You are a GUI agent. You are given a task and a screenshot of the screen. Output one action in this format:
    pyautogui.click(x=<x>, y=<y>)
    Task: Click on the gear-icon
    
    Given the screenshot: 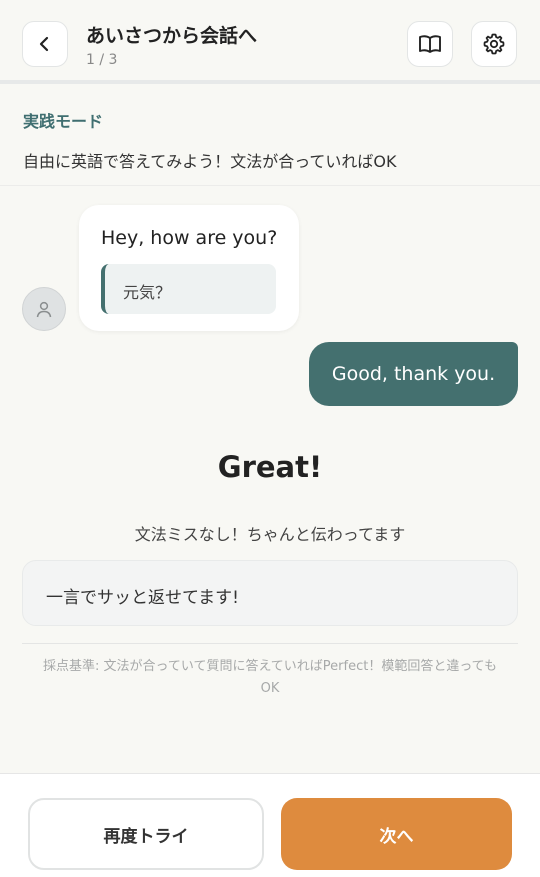 What is the action you would take?
    pyautogui.click(x=494, y=44)
    